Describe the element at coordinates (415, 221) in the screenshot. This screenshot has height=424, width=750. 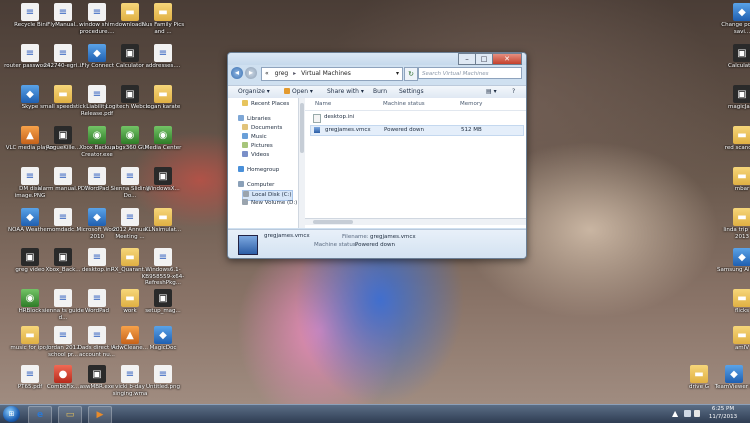
I see `horizontal-scrollbar` at that location.